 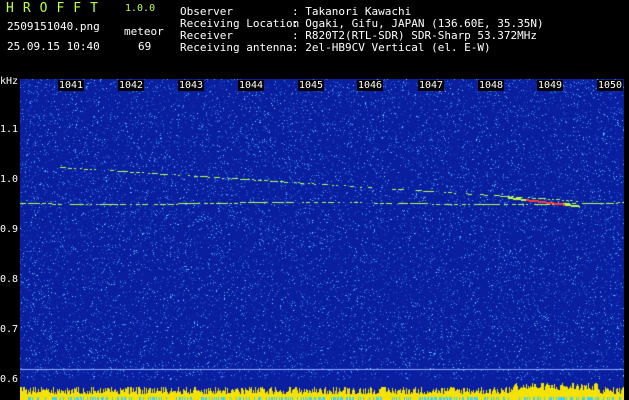 I want to click on freq-tick: 0.8, so click(x=9, y=279).